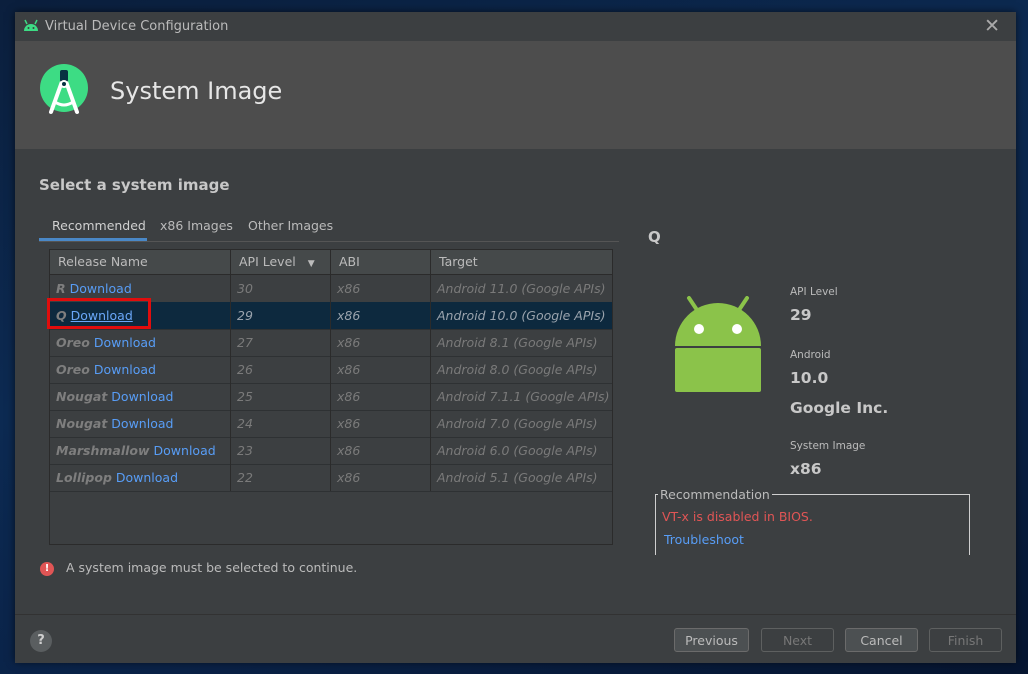 This screenshot has height=674, width=1028. I want to click on api-level-label: API Level, so click(814, 292).